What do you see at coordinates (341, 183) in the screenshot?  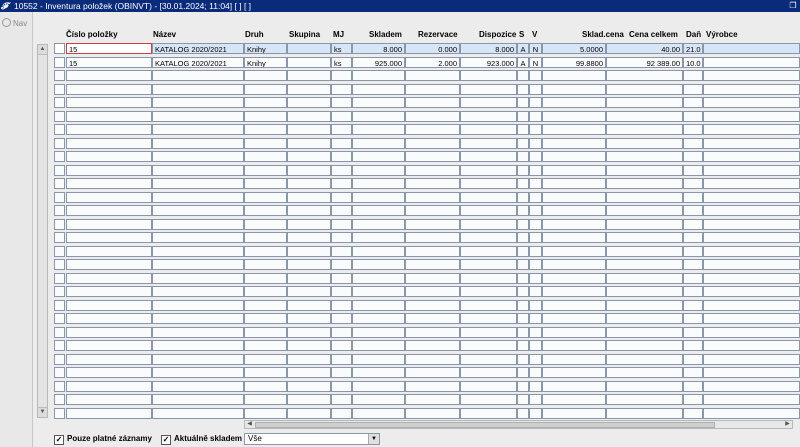 I see `cell-mj` at bounding box center [341, 183].